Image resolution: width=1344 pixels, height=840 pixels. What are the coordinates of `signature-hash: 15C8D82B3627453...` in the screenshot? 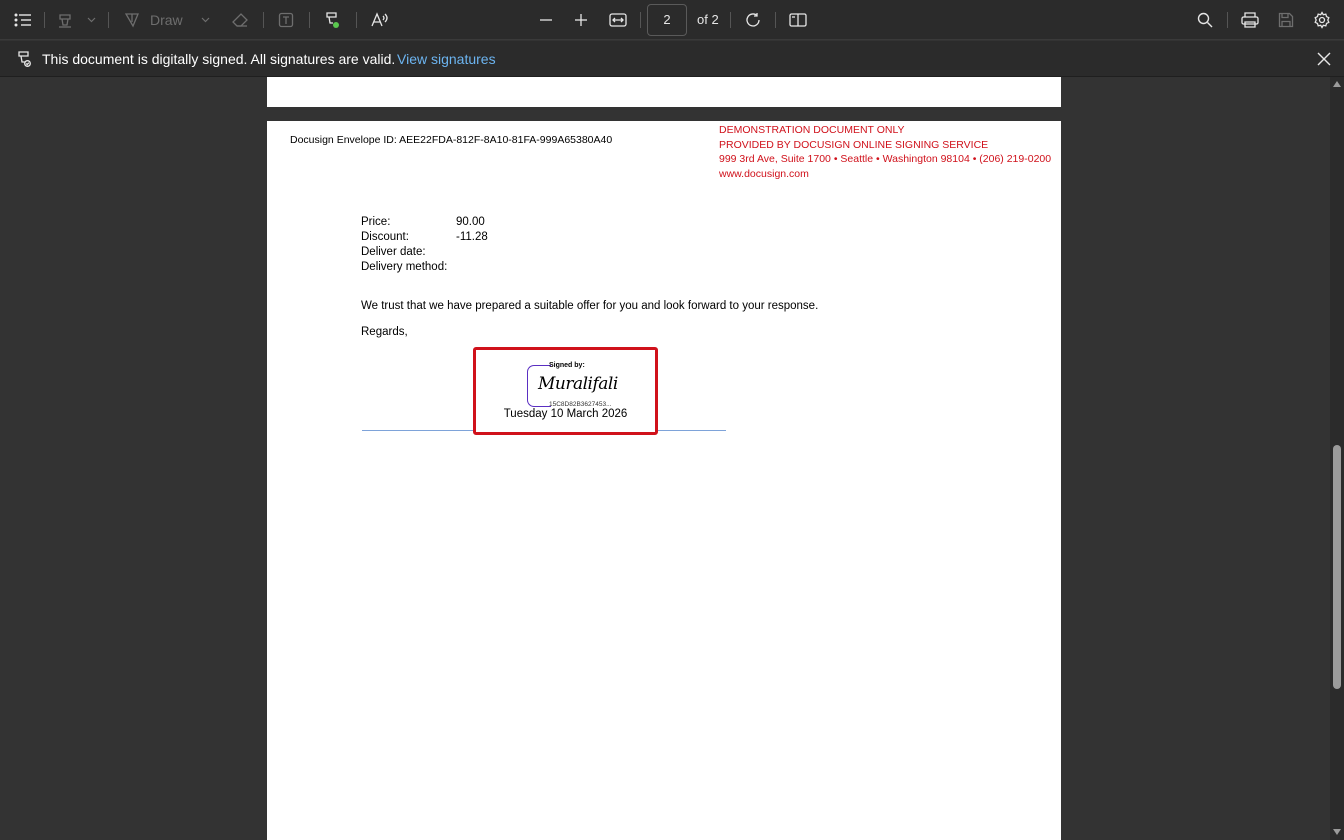 It's located at (580, 404).